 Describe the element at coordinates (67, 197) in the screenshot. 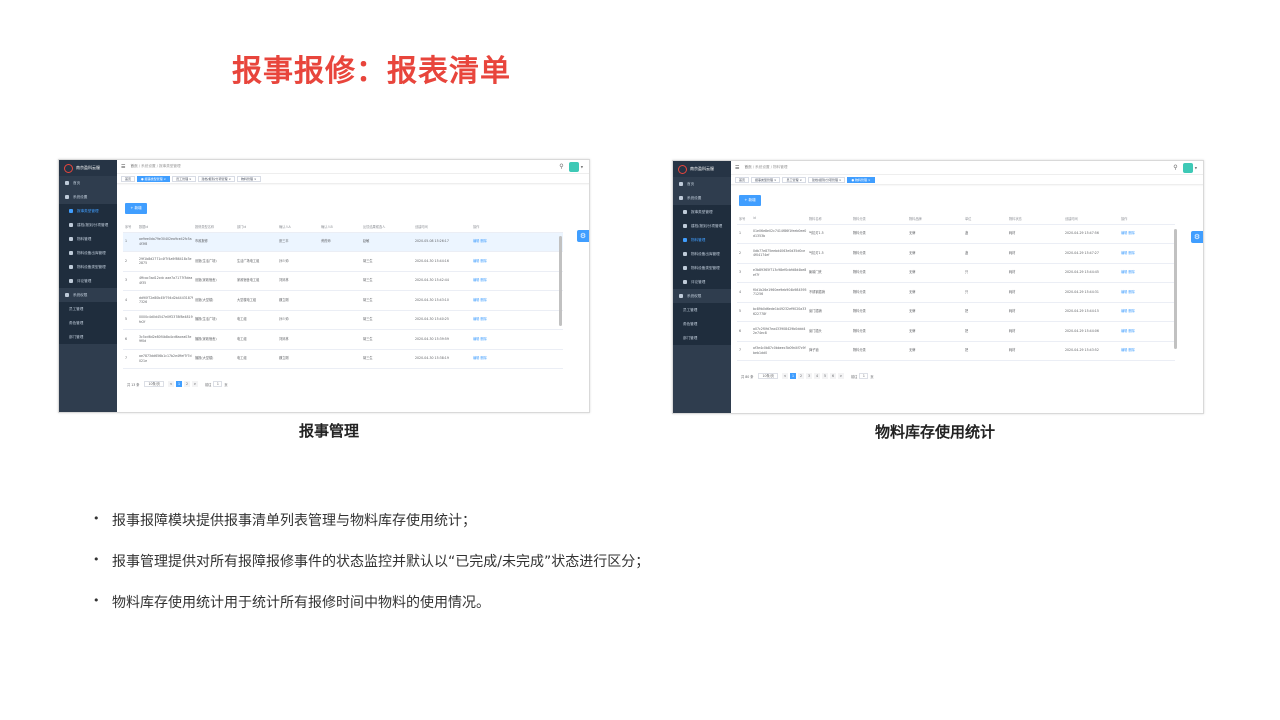

I see `gear-icon` at that location.